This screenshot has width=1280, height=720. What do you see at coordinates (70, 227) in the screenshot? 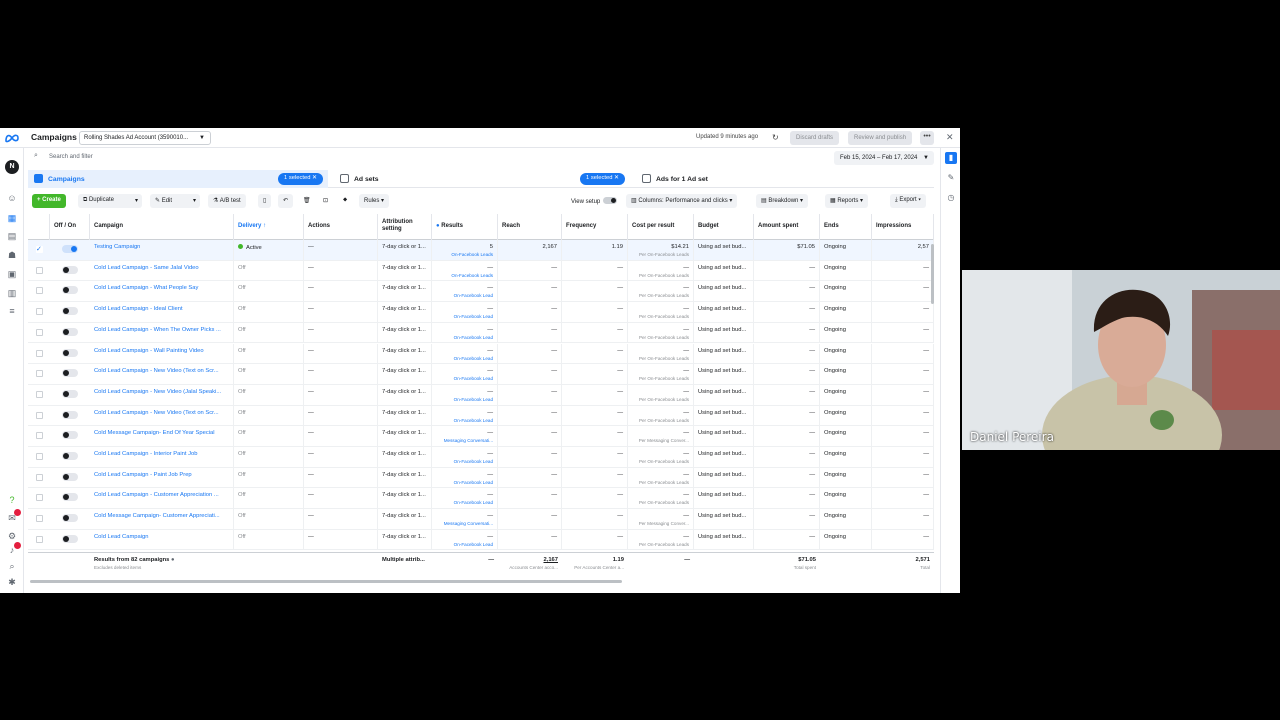
I see `header-offon: Off / On` at bounding box center [70, 227].